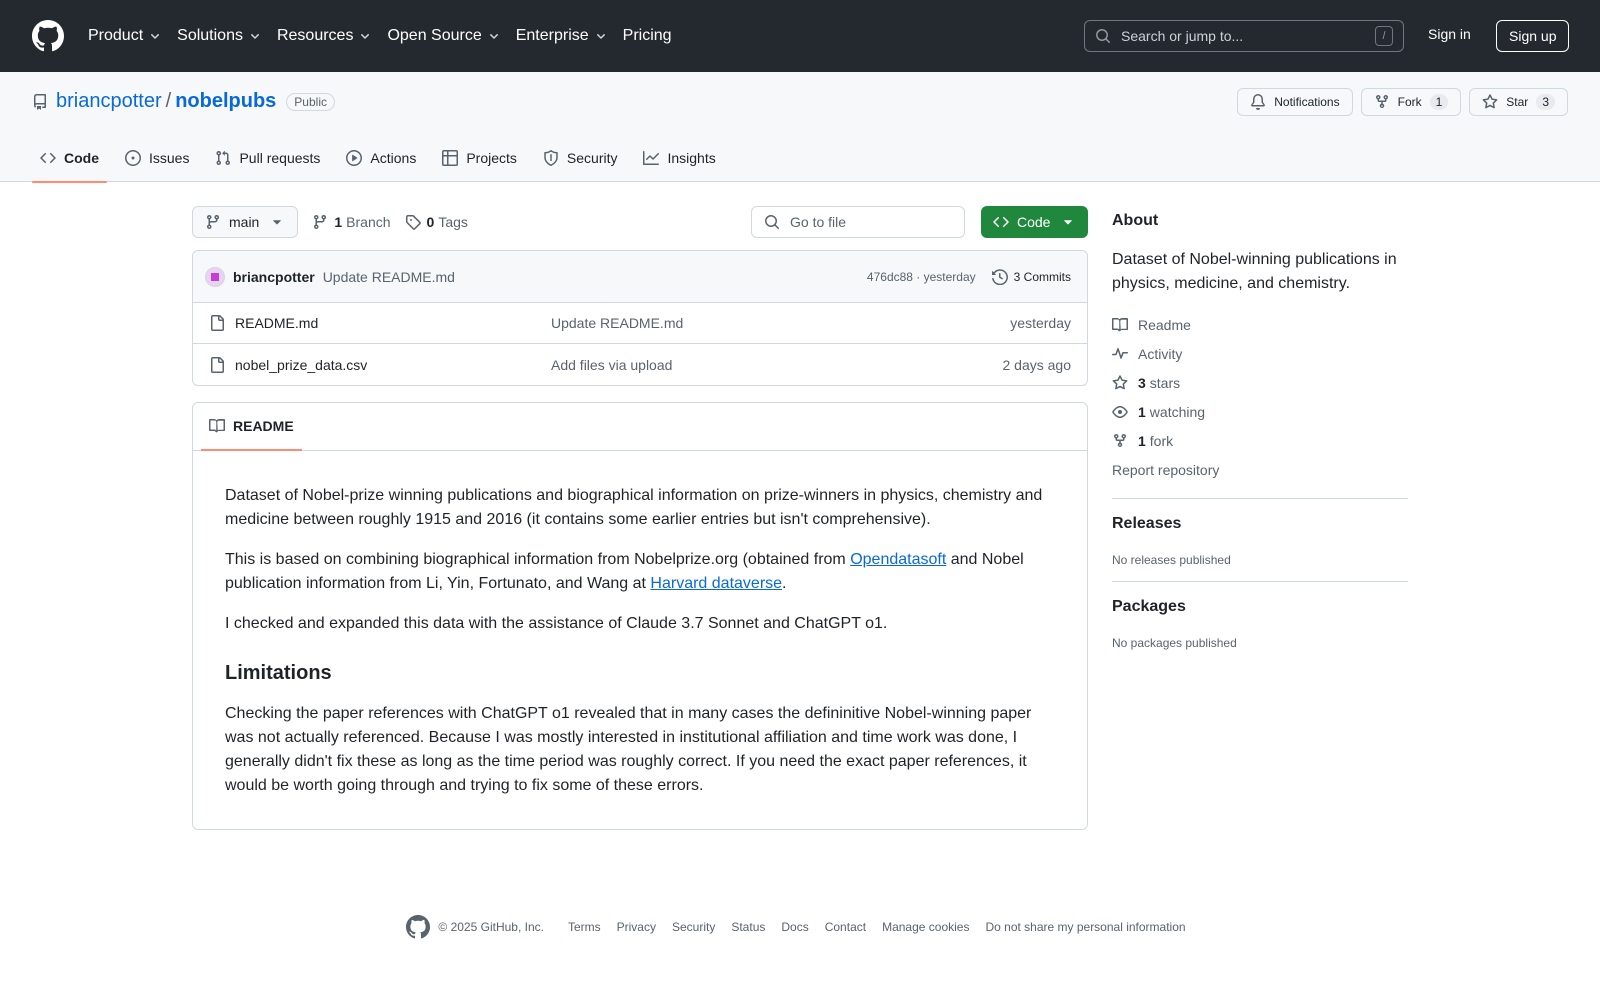 Image resolution: width=1600 pixels, height=1000 pixels. Describe the element at coordinates (1177, 411) in the screenshot. I see `watching-label: watching` at that location.